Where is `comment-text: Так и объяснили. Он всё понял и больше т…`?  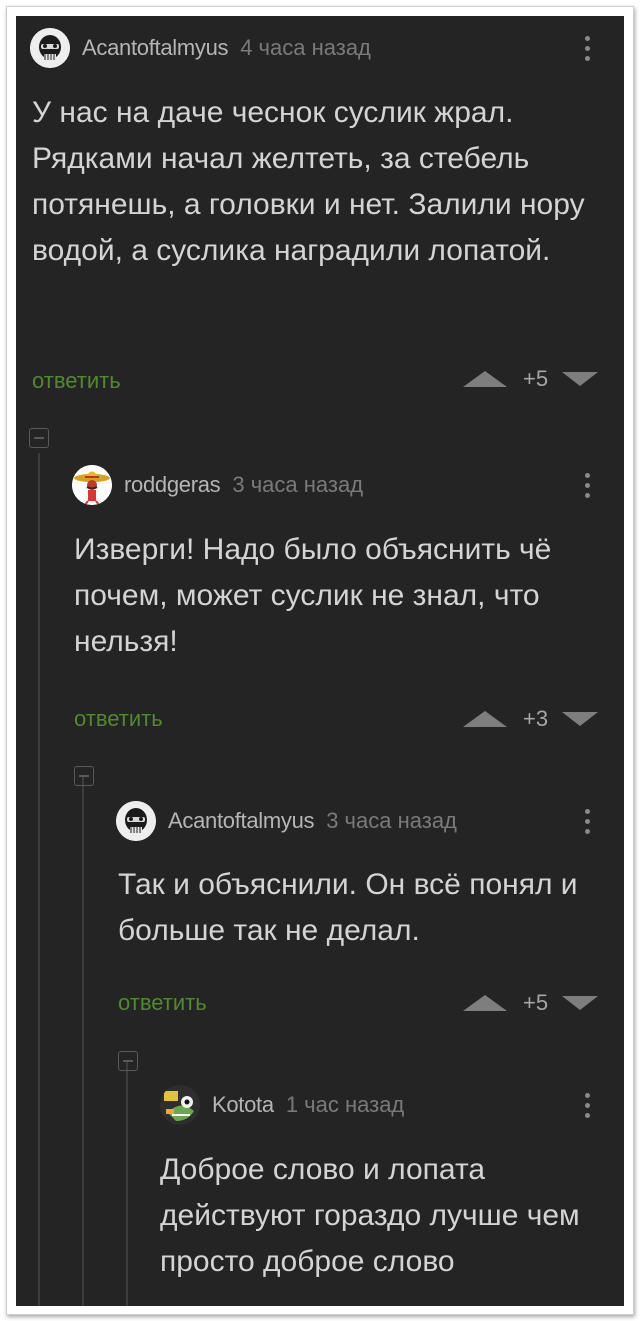 comment-text: Так и объяснили. Он всё понял и больше т… is located at coordinates (348, 907).